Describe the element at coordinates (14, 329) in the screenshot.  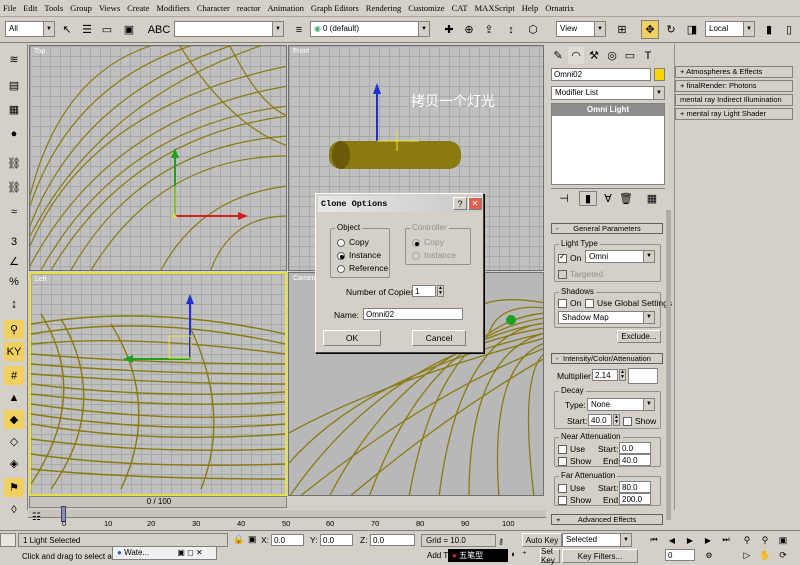
I see `snap-toggle-icon: ⚲` at that location.